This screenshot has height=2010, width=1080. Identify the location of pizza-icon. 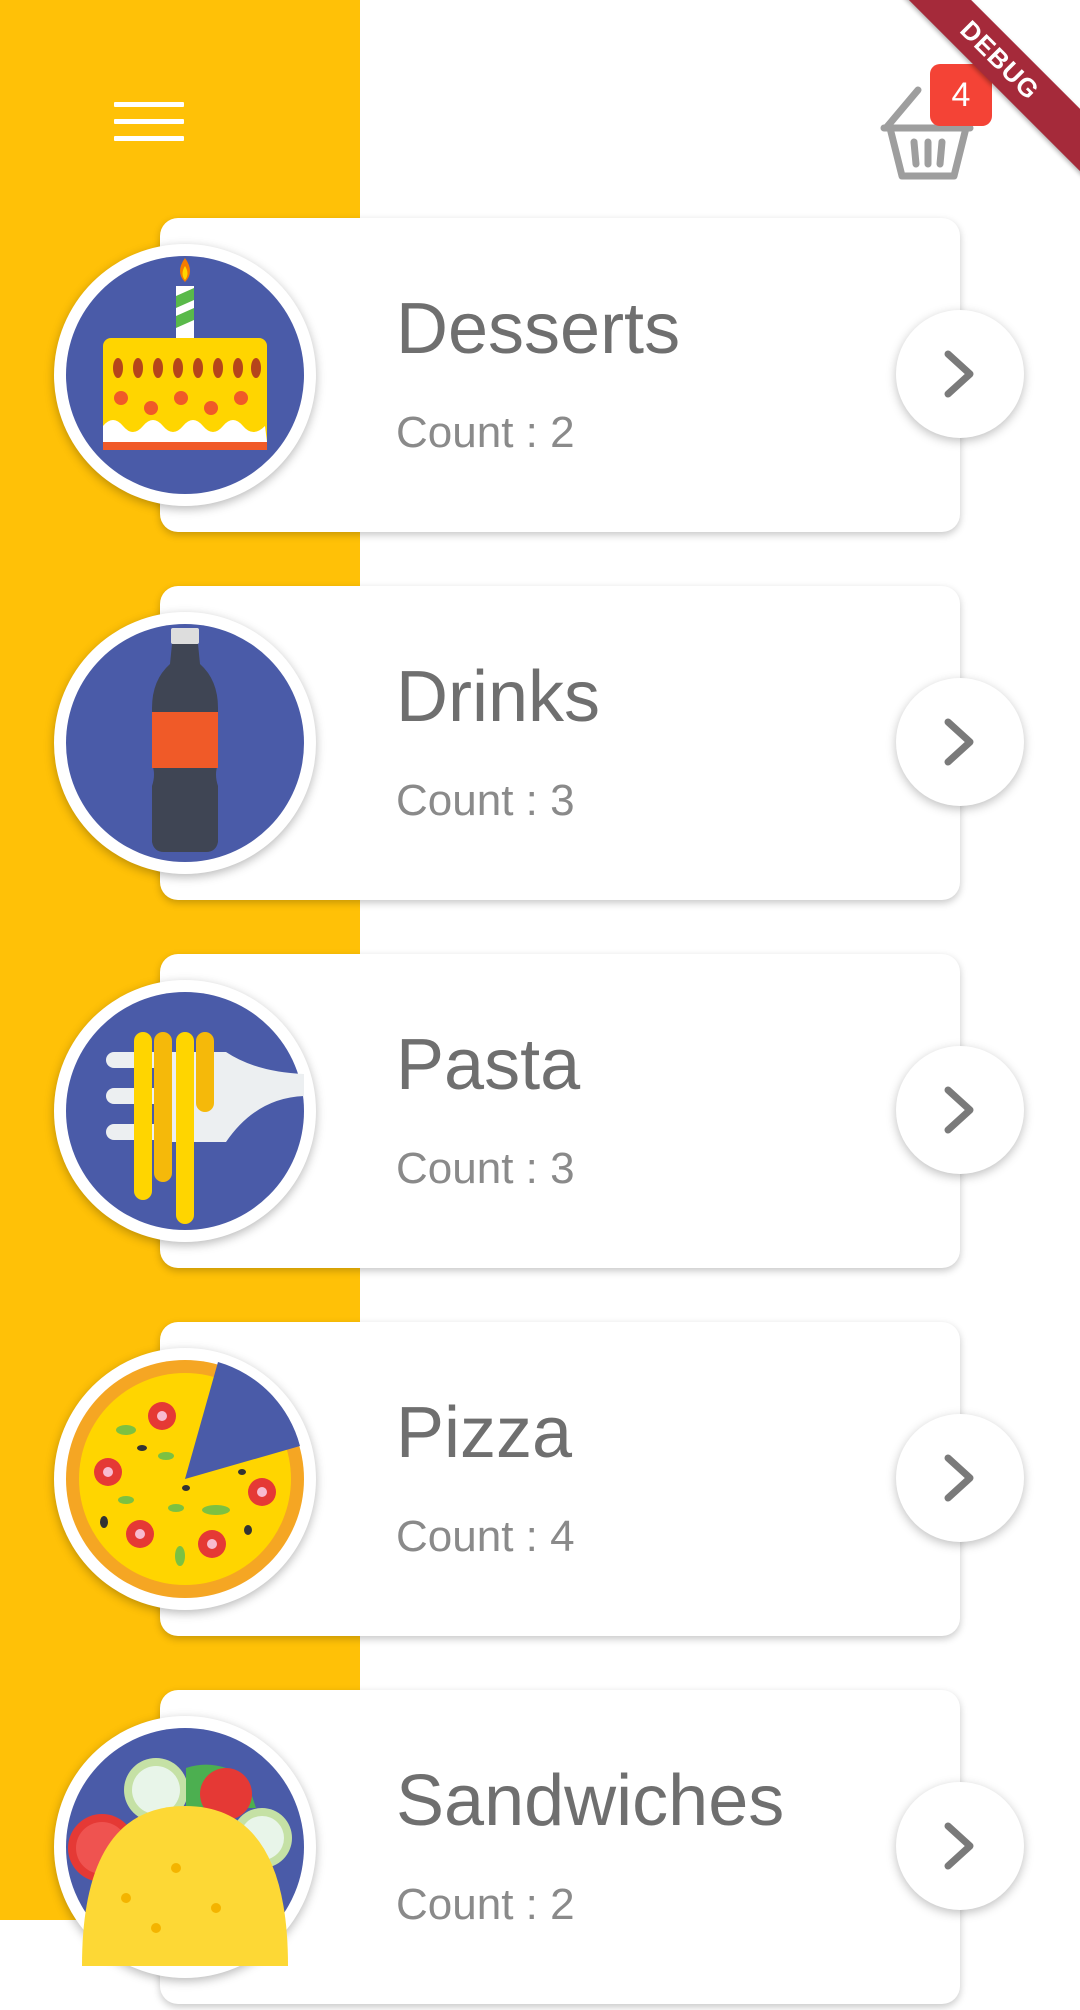
(185, 1479).